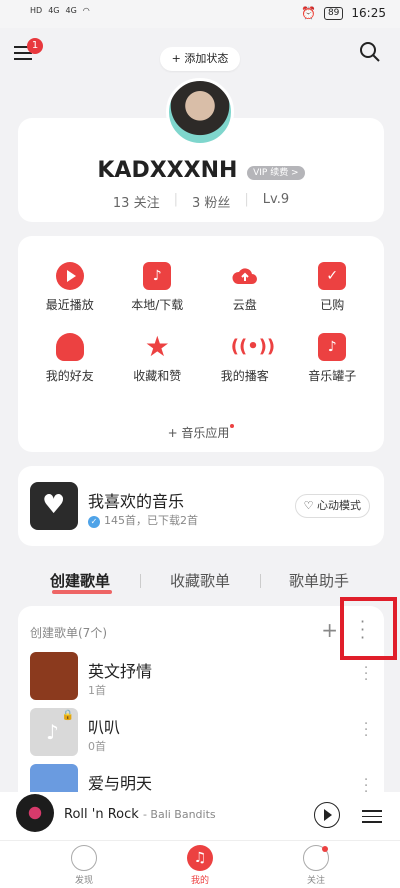 This screenshot has width=400, height=888. Describe the element at coordinates (67, 715) in the screenshot. I see `lock-icon: 🔒` at that location.